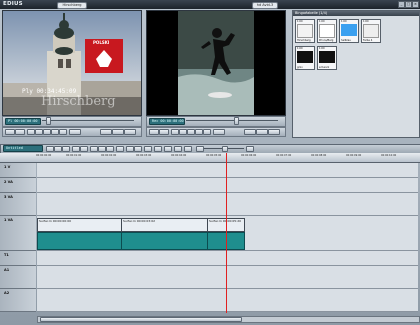 Image resolution: width=420 pixels, height=325 pixels. Describe the element at coordinates (47, 132) in the screenshot. I see `player-play-button` at that location.